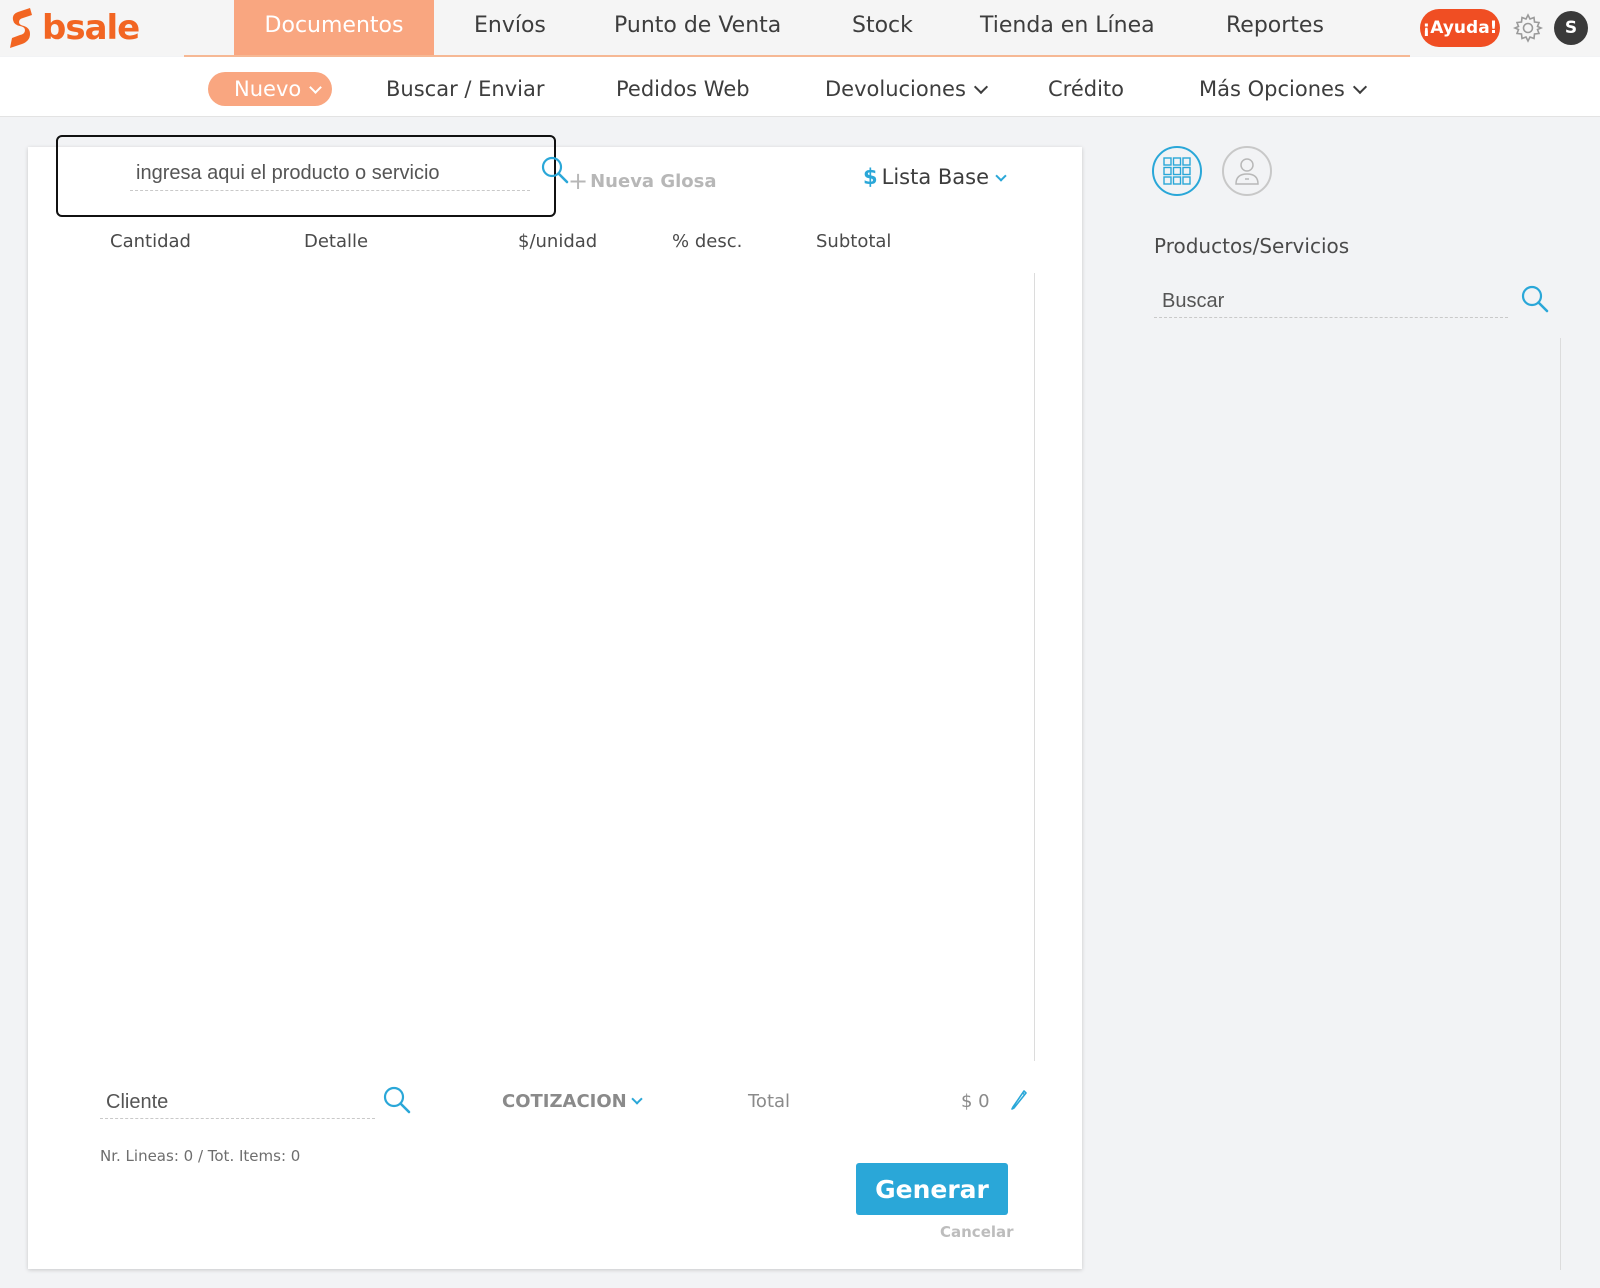 The height and width of the screenshot is (1288, 1600). I want to click on lines-items-summary: Nr. Lineas: 0 / Tot. Items: 0, so click(200, 1156).